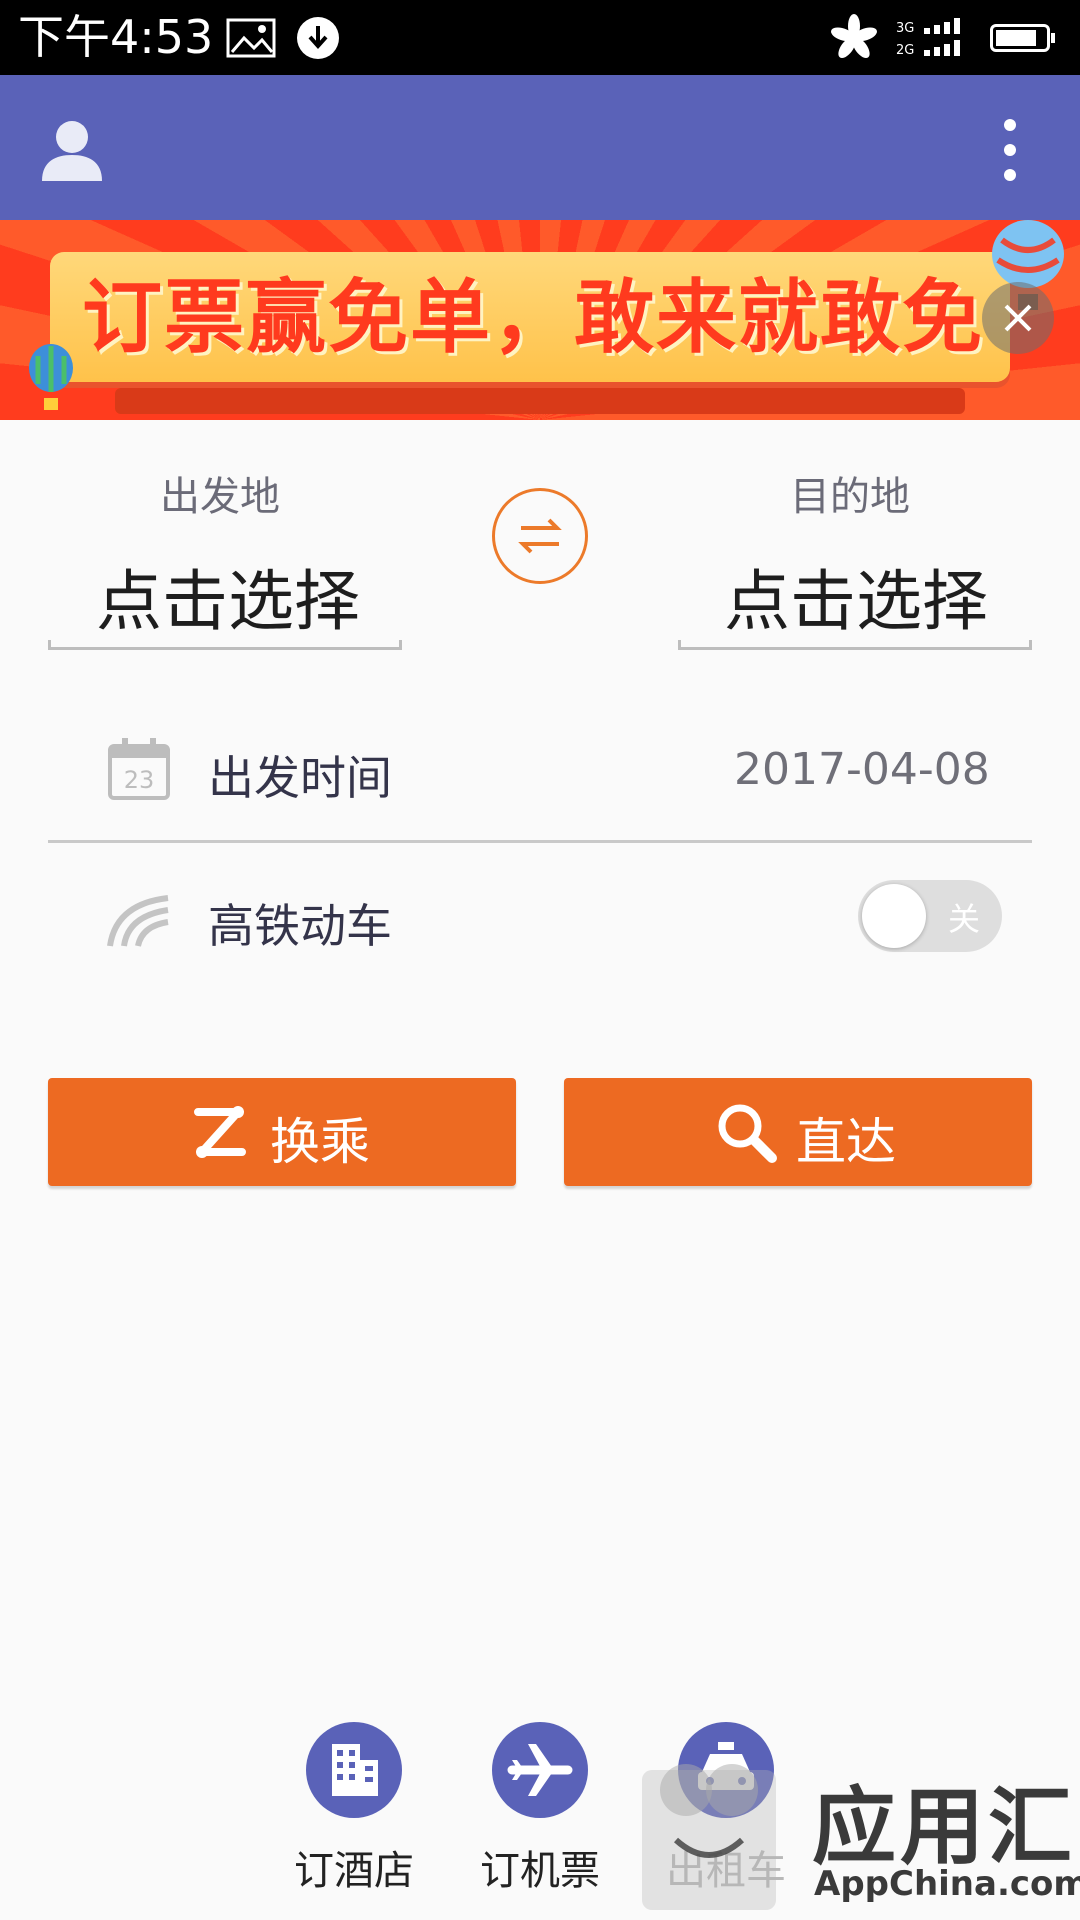 This screenshot has width=1080, height=1920. I want to click on transfer-icon, so click(220, 1132).